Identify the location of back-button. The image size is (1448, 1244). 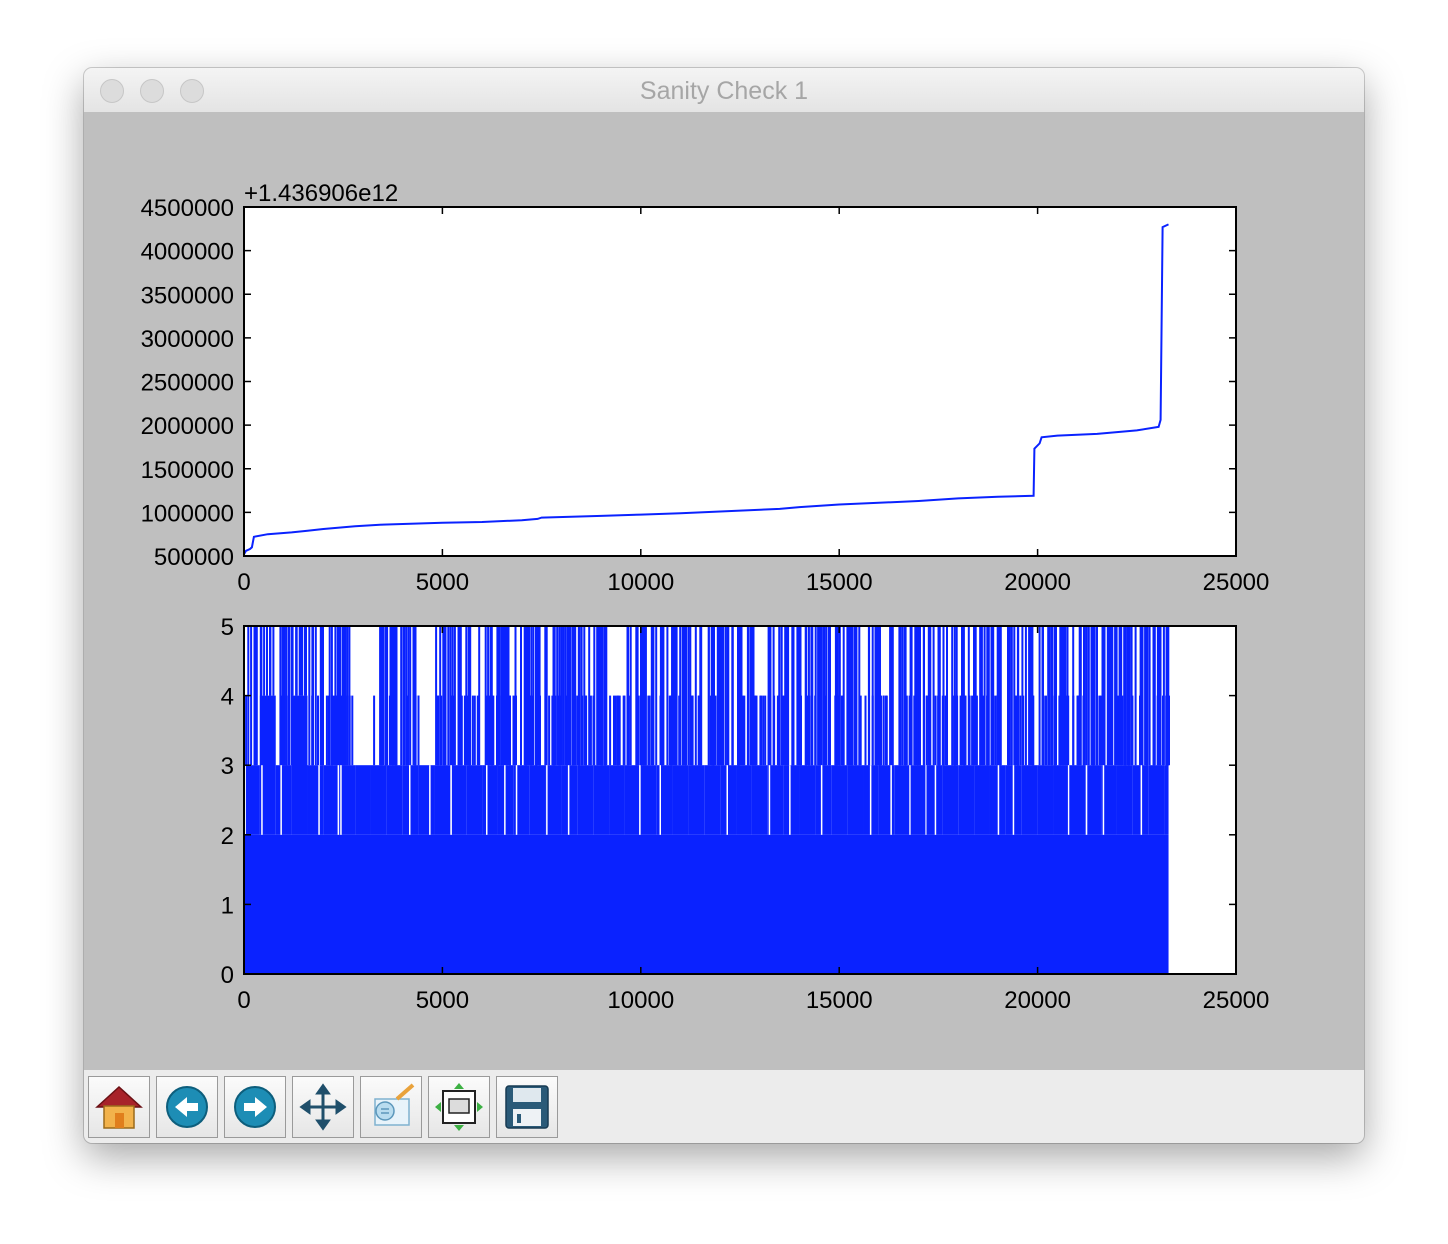
(187, 1107).